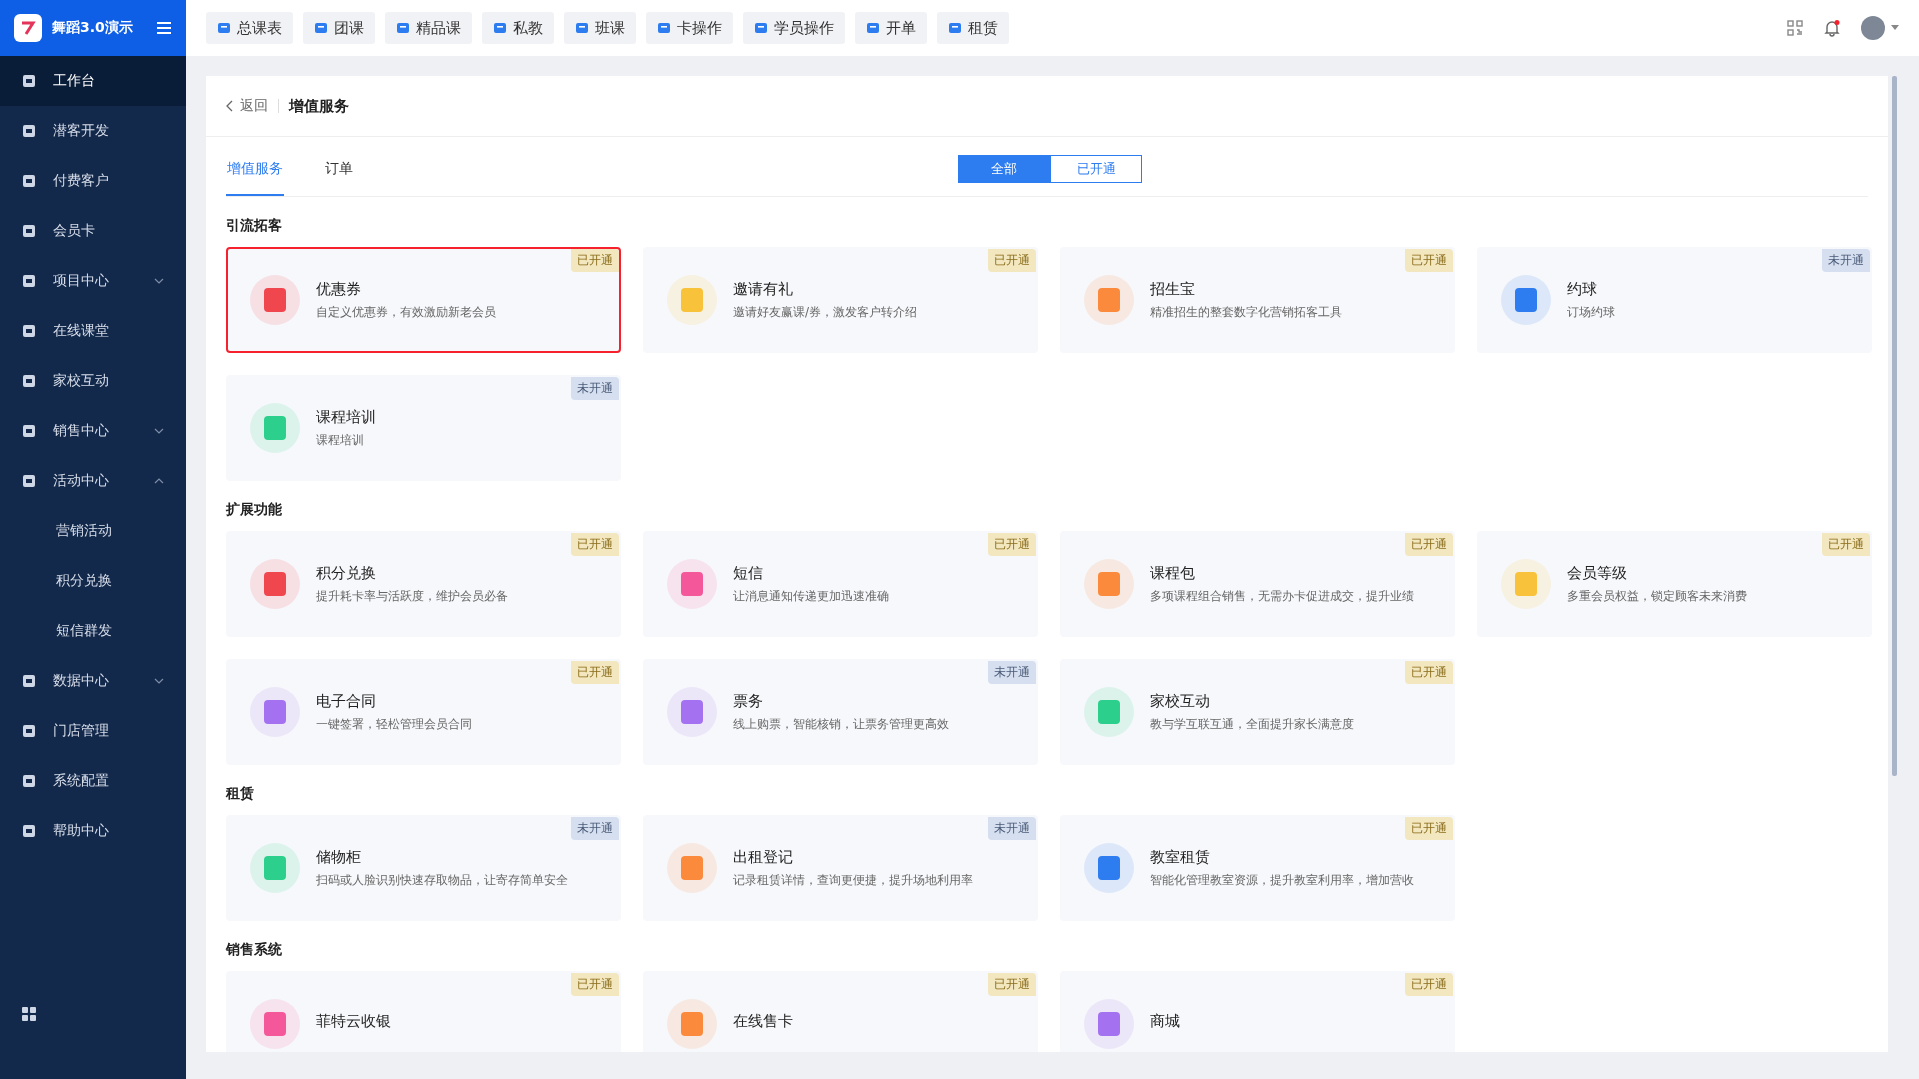 The width and height of the screenshot is (1919, 1079). What do you see at coordinates (93, 831) in the screenshot?
I see `sidebar-item: 帮助中心` at bounding box center [93, 831].